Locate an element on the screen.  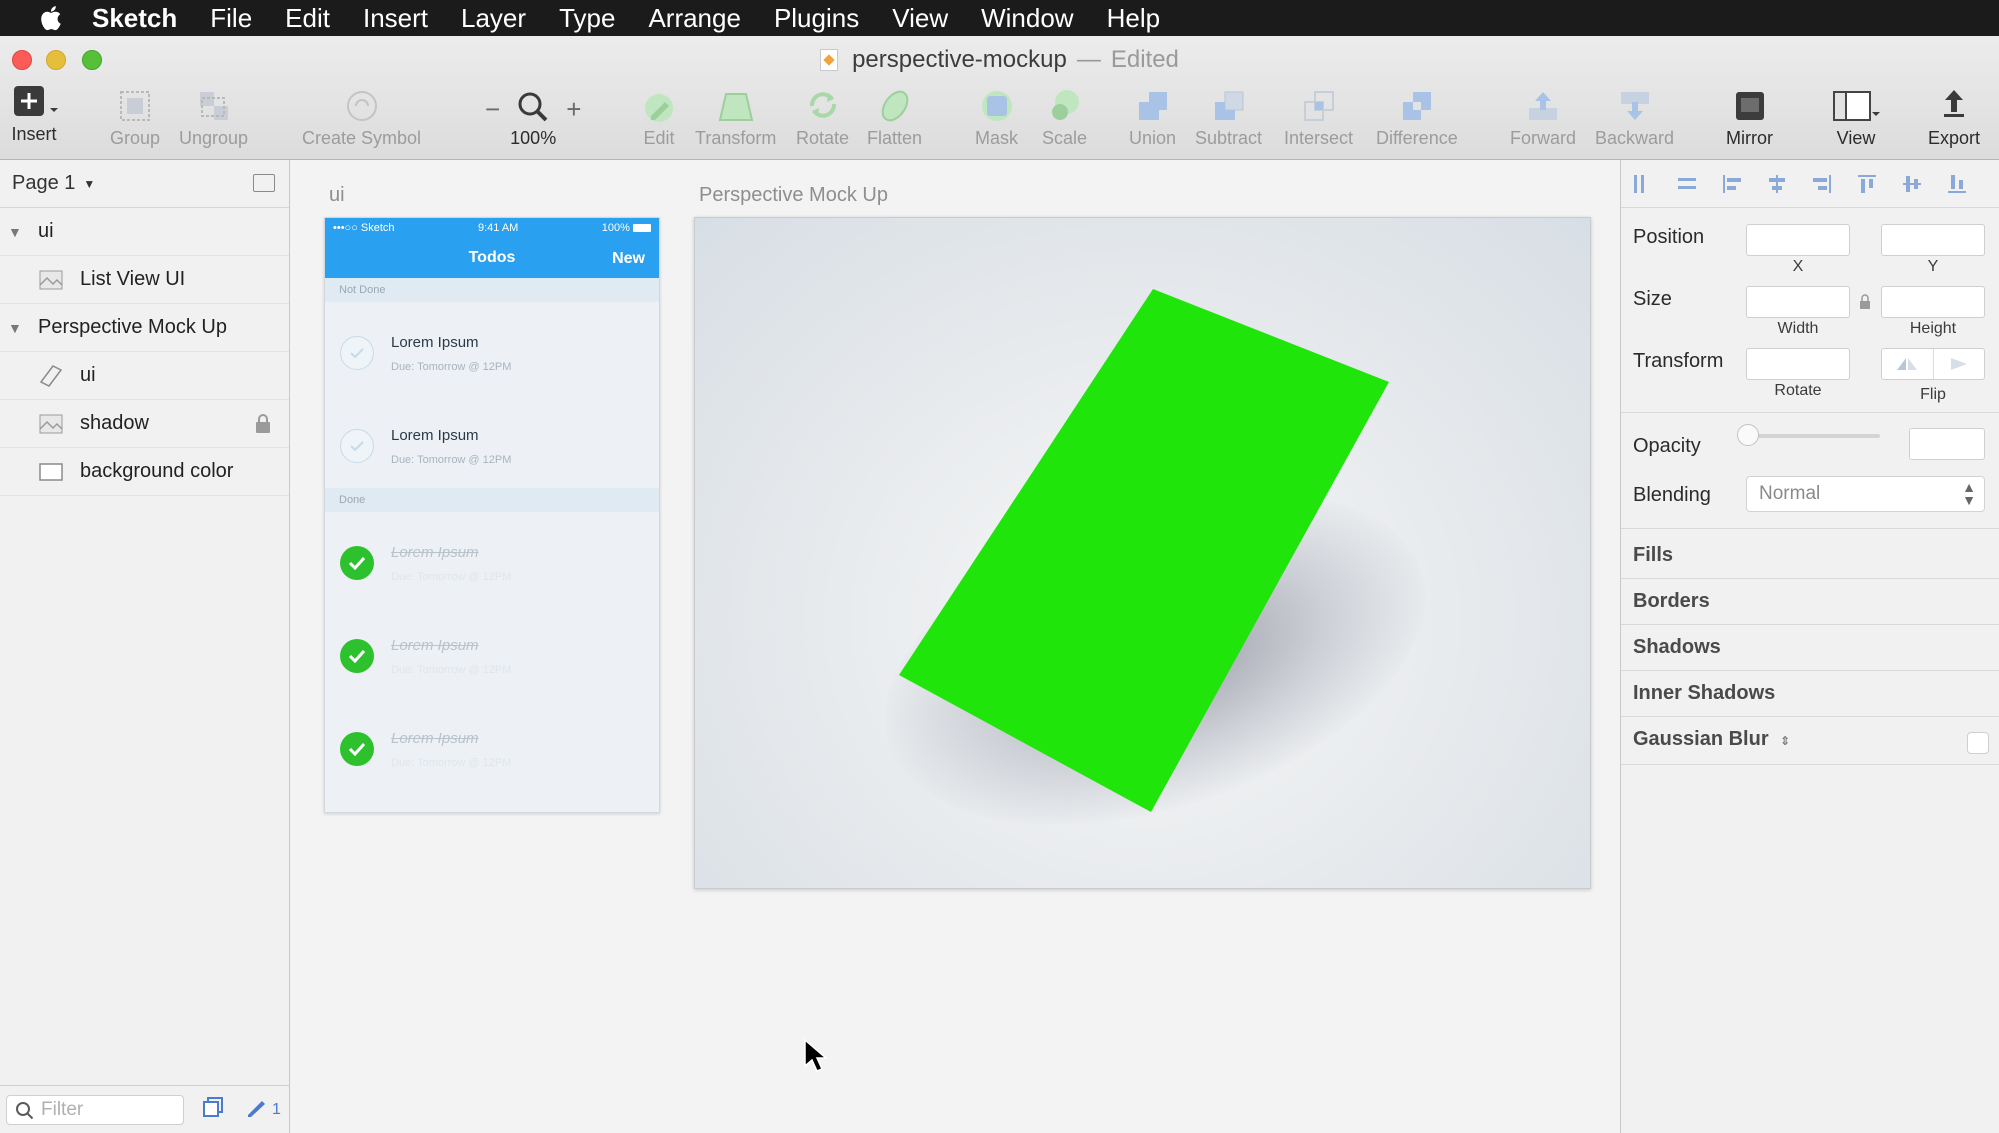
layer-artboard-perspective-mock-up: ▼ Perspective Mock Up is located at coordinates (144, 328).